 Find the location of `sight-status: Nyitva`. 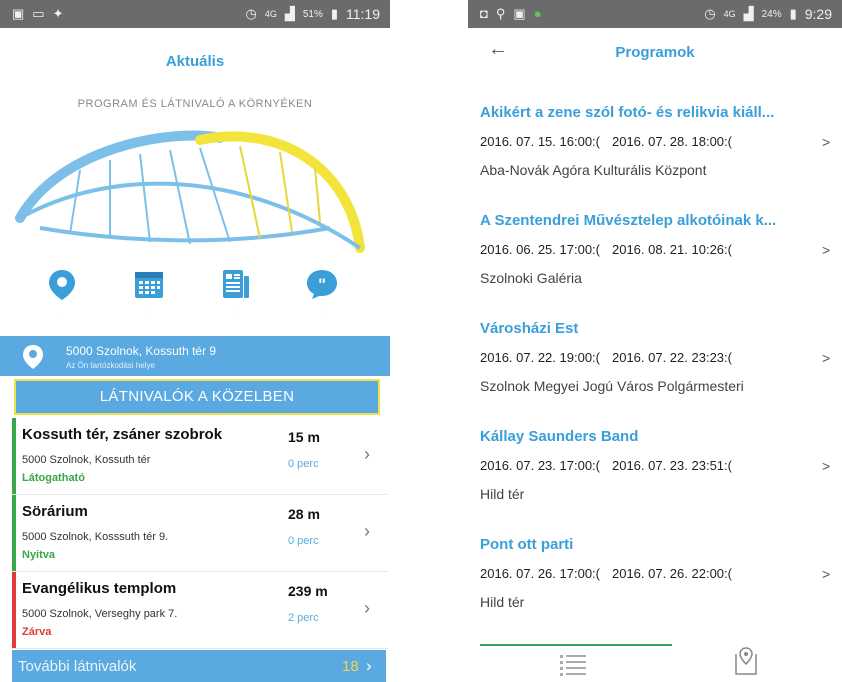

sight-status: Nyitva is located at coordinates (39, 555).